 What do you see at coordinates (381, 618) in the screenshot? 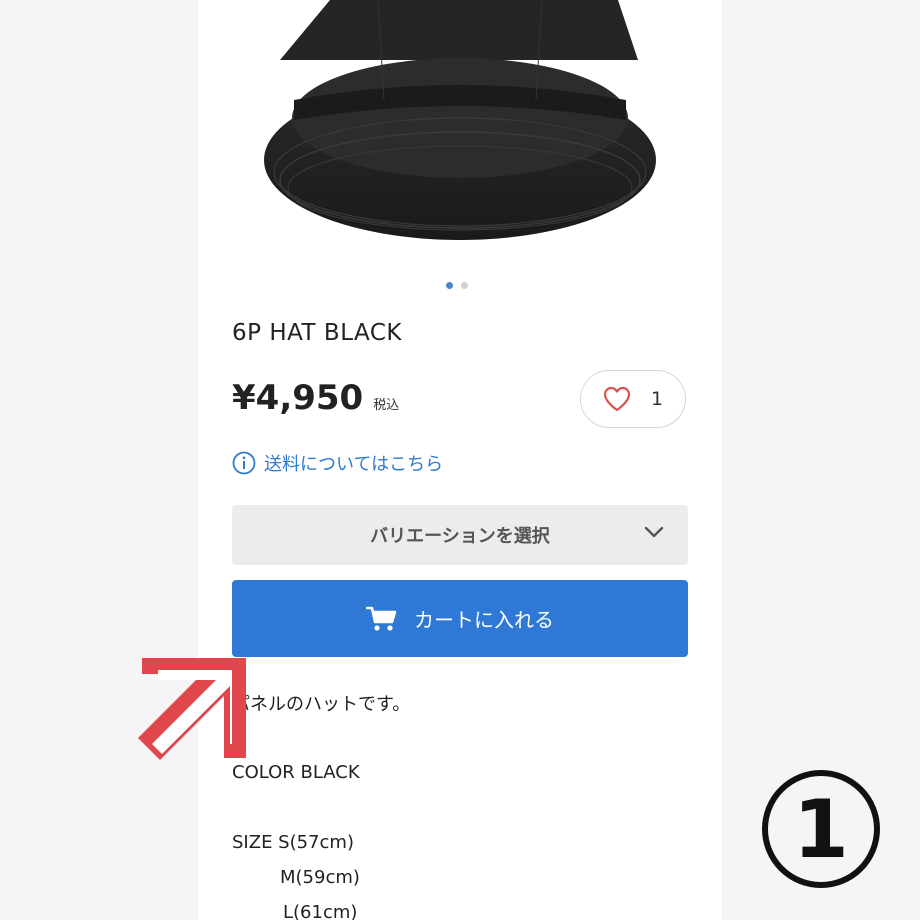
I see `cart-icon` at bounding box center [381, 618].